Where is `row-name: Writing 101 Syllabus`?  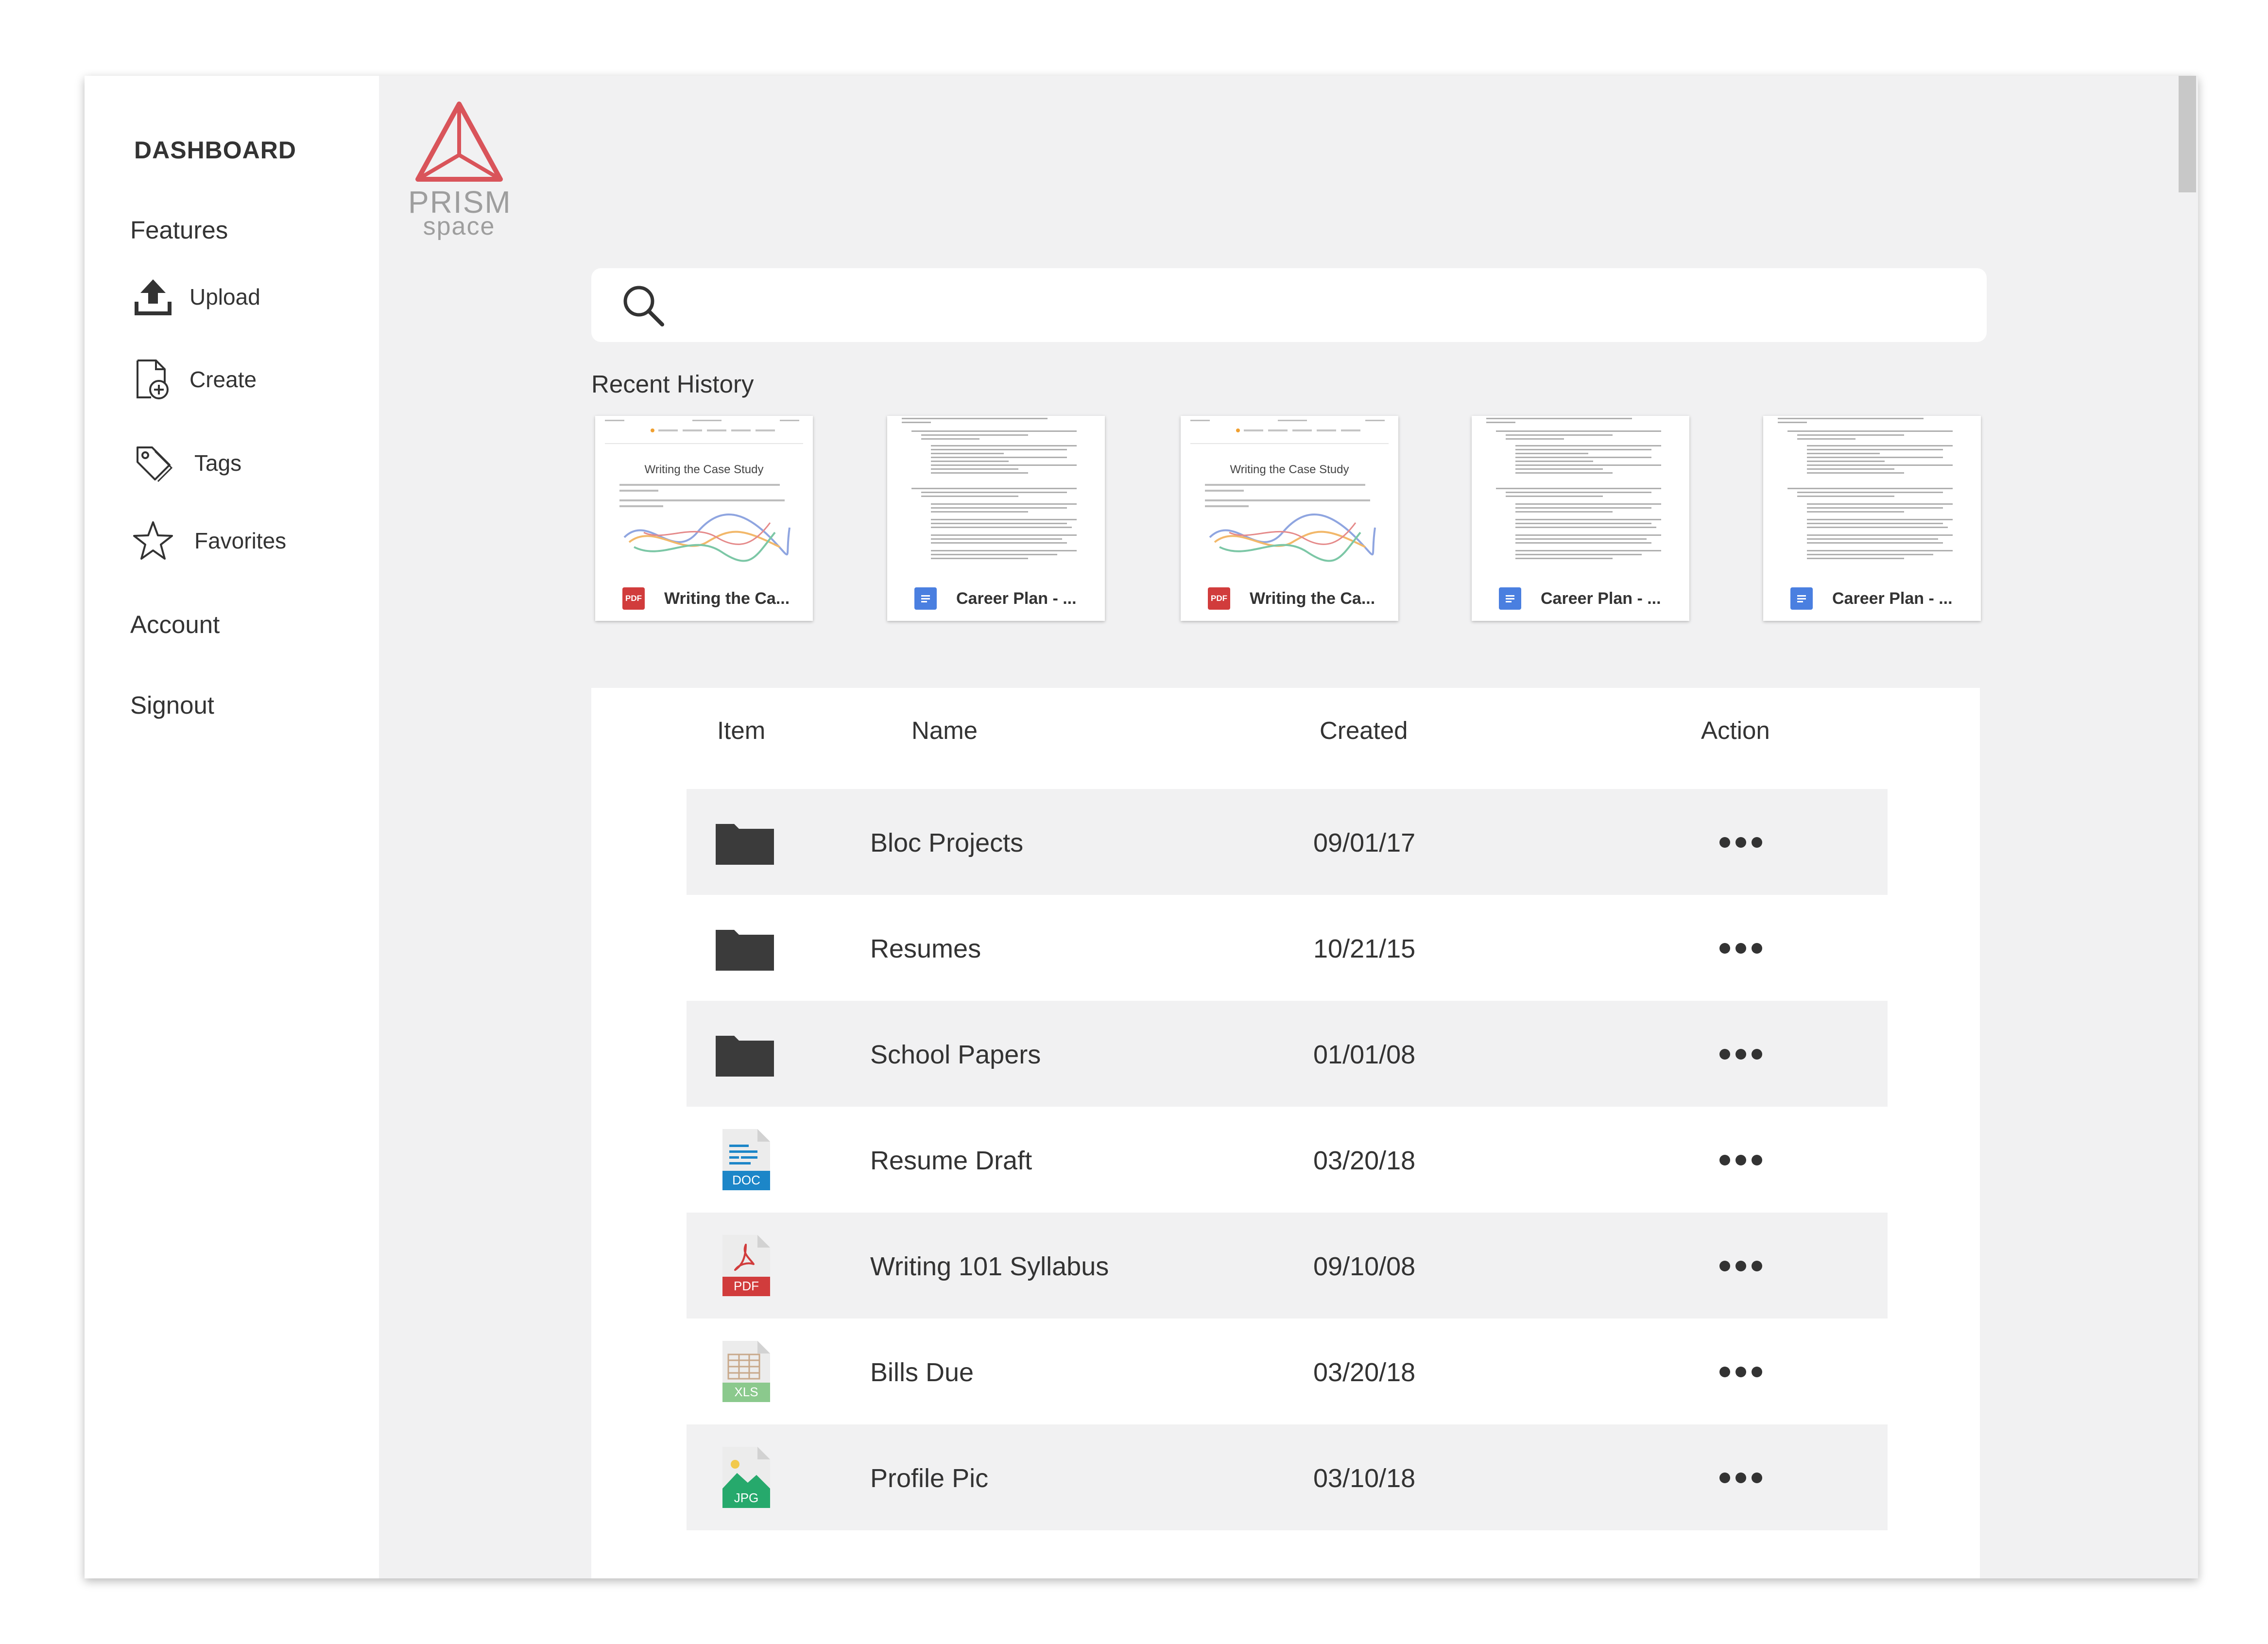
row-name: Writing 101 Syllabus is located at coordinates (990, 1266).